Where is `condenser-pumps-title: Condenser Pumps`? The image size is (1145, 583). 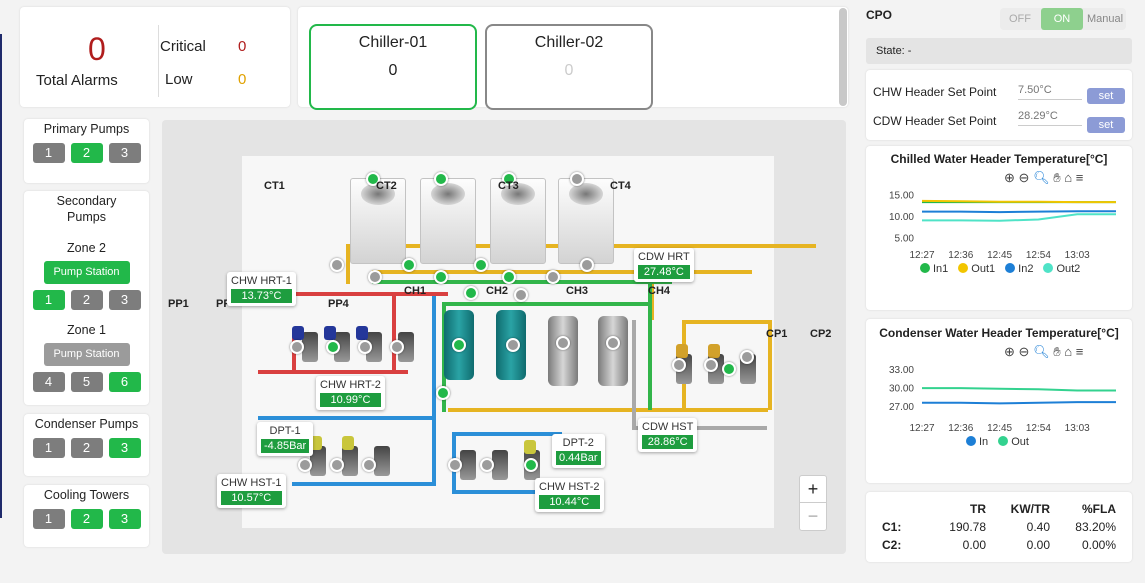 condenser-pumps-title: Condenser Pumps is located at coordinates (86, 424).